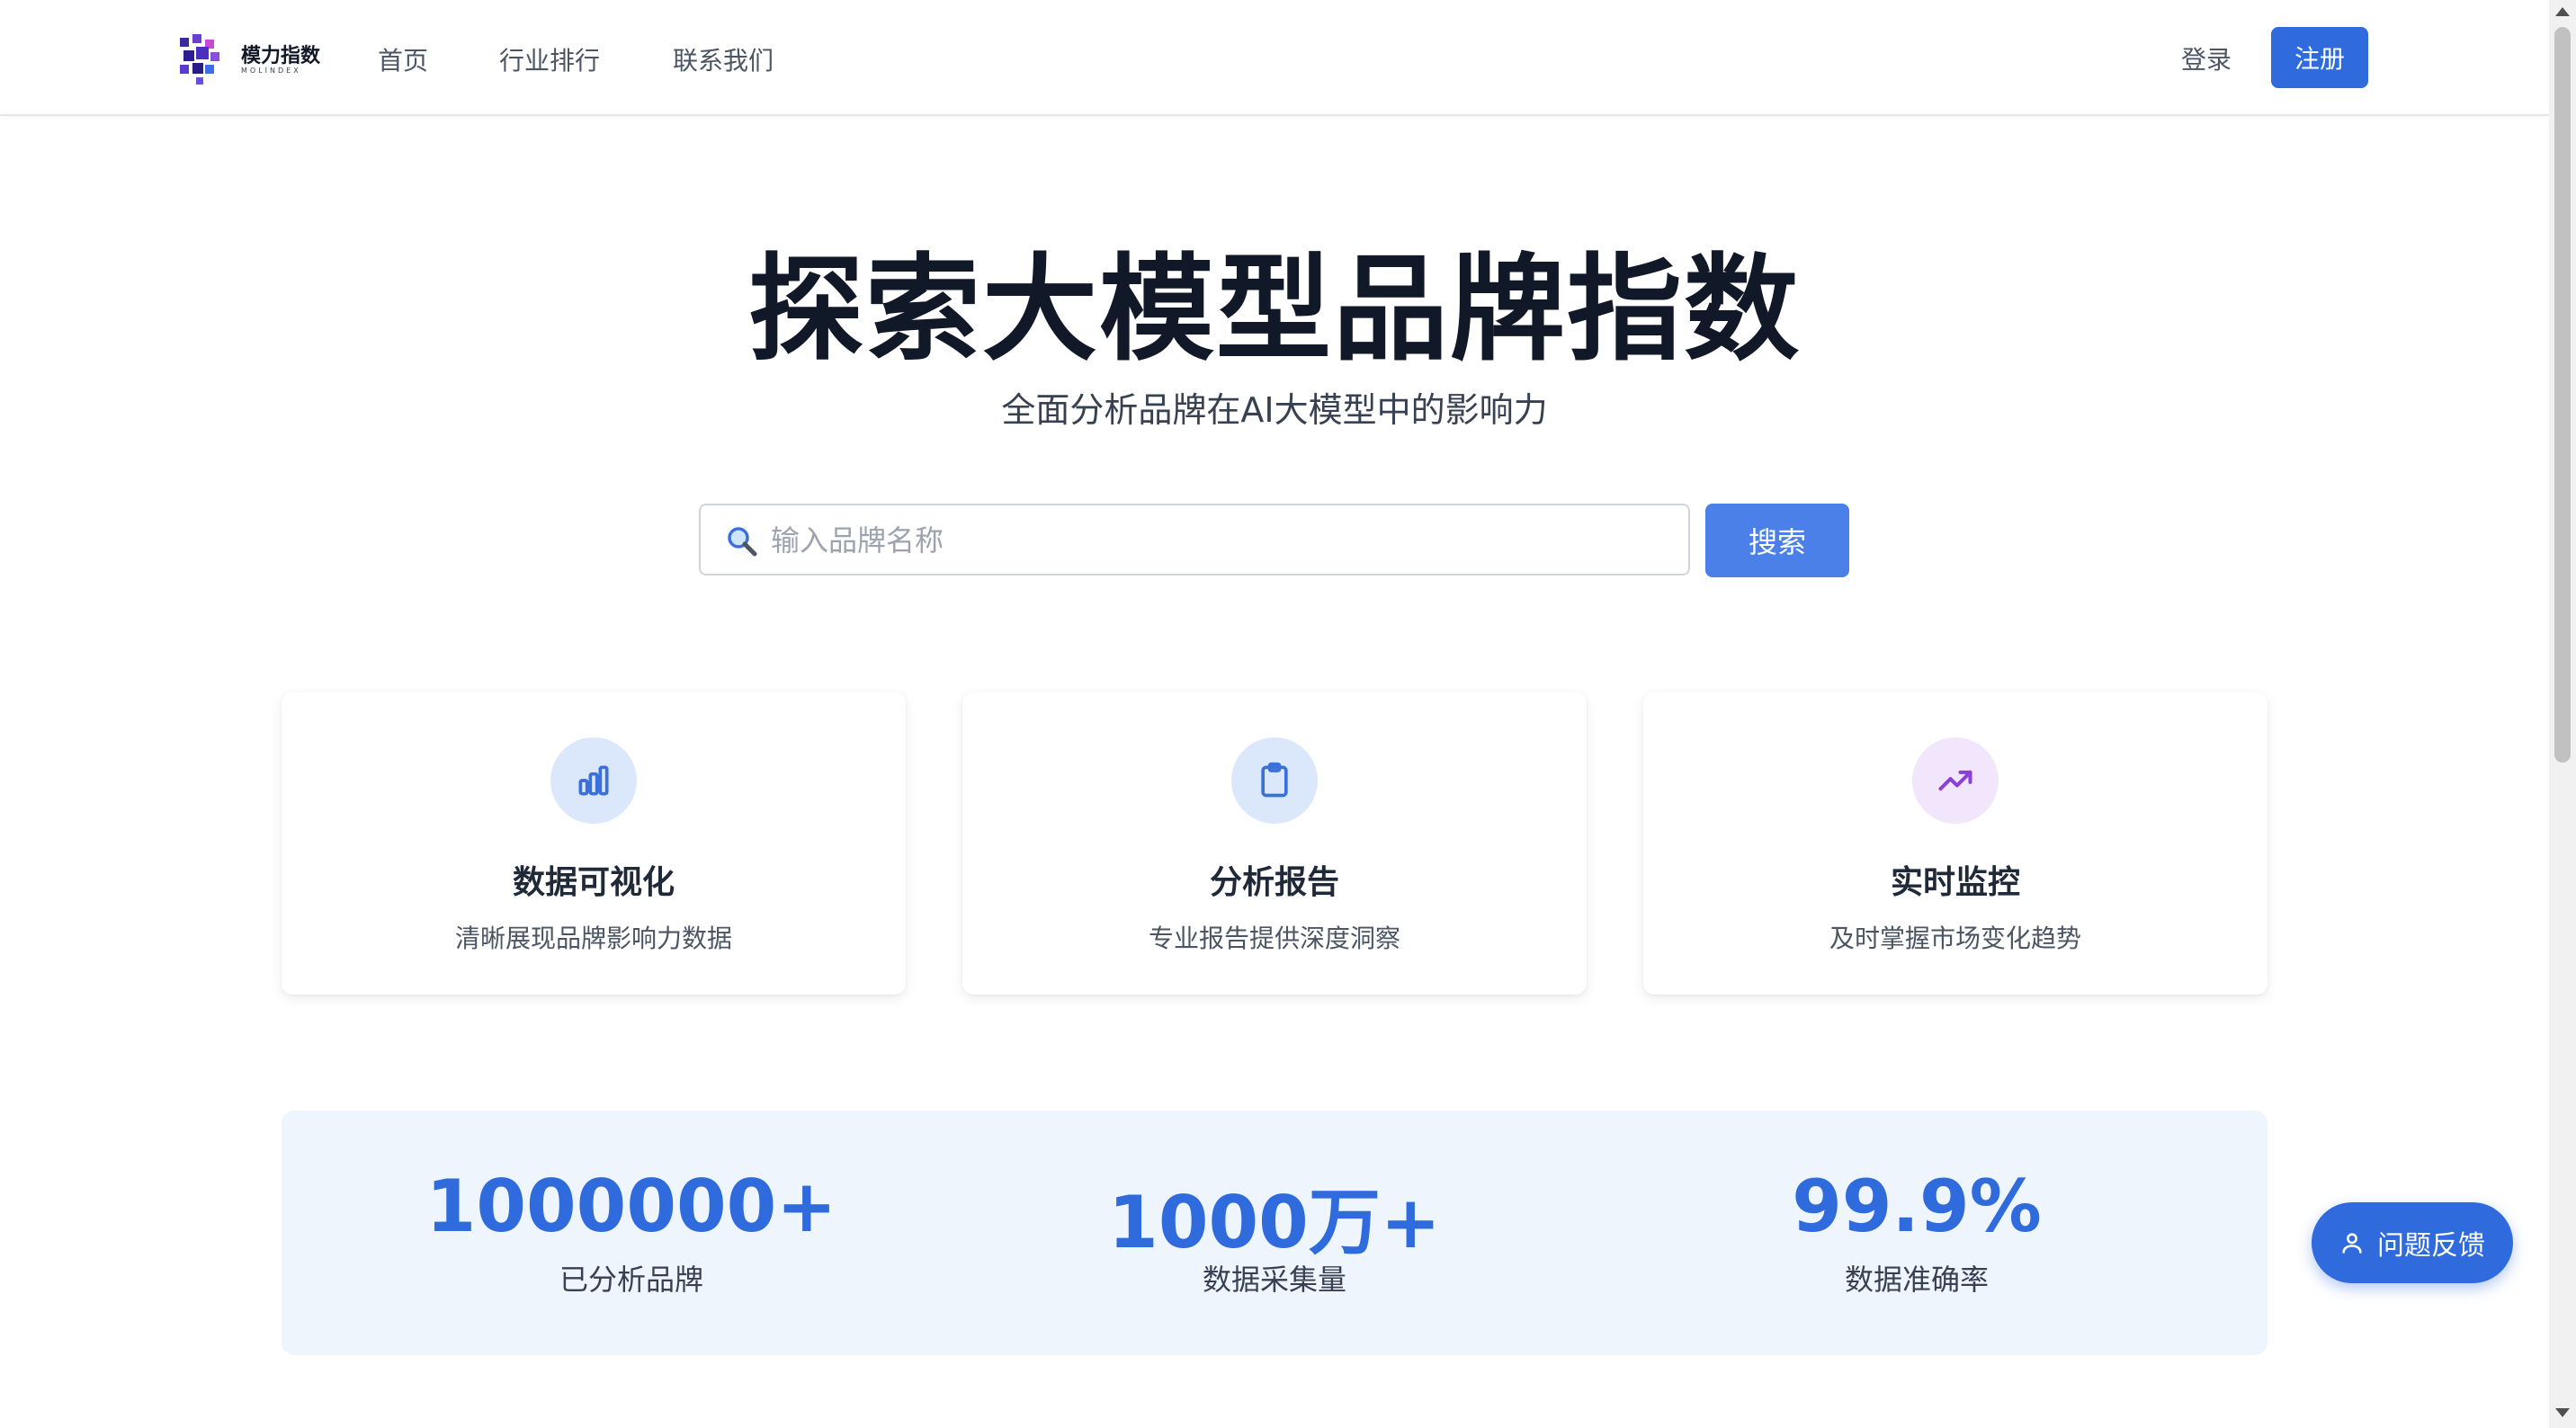  I want to click on nav-home: 首页, so click(403, 59).